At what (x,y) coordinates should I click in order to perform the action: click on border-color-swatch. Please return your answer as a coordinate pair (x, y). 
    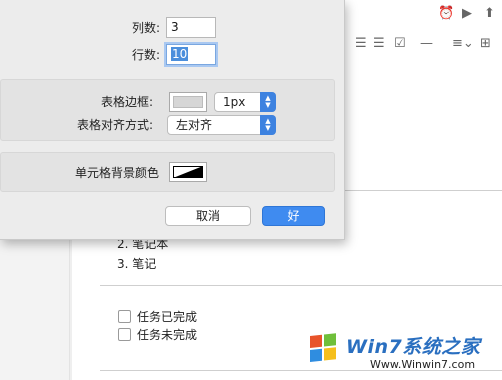
    Looking at the image, I should click on (188, 102).